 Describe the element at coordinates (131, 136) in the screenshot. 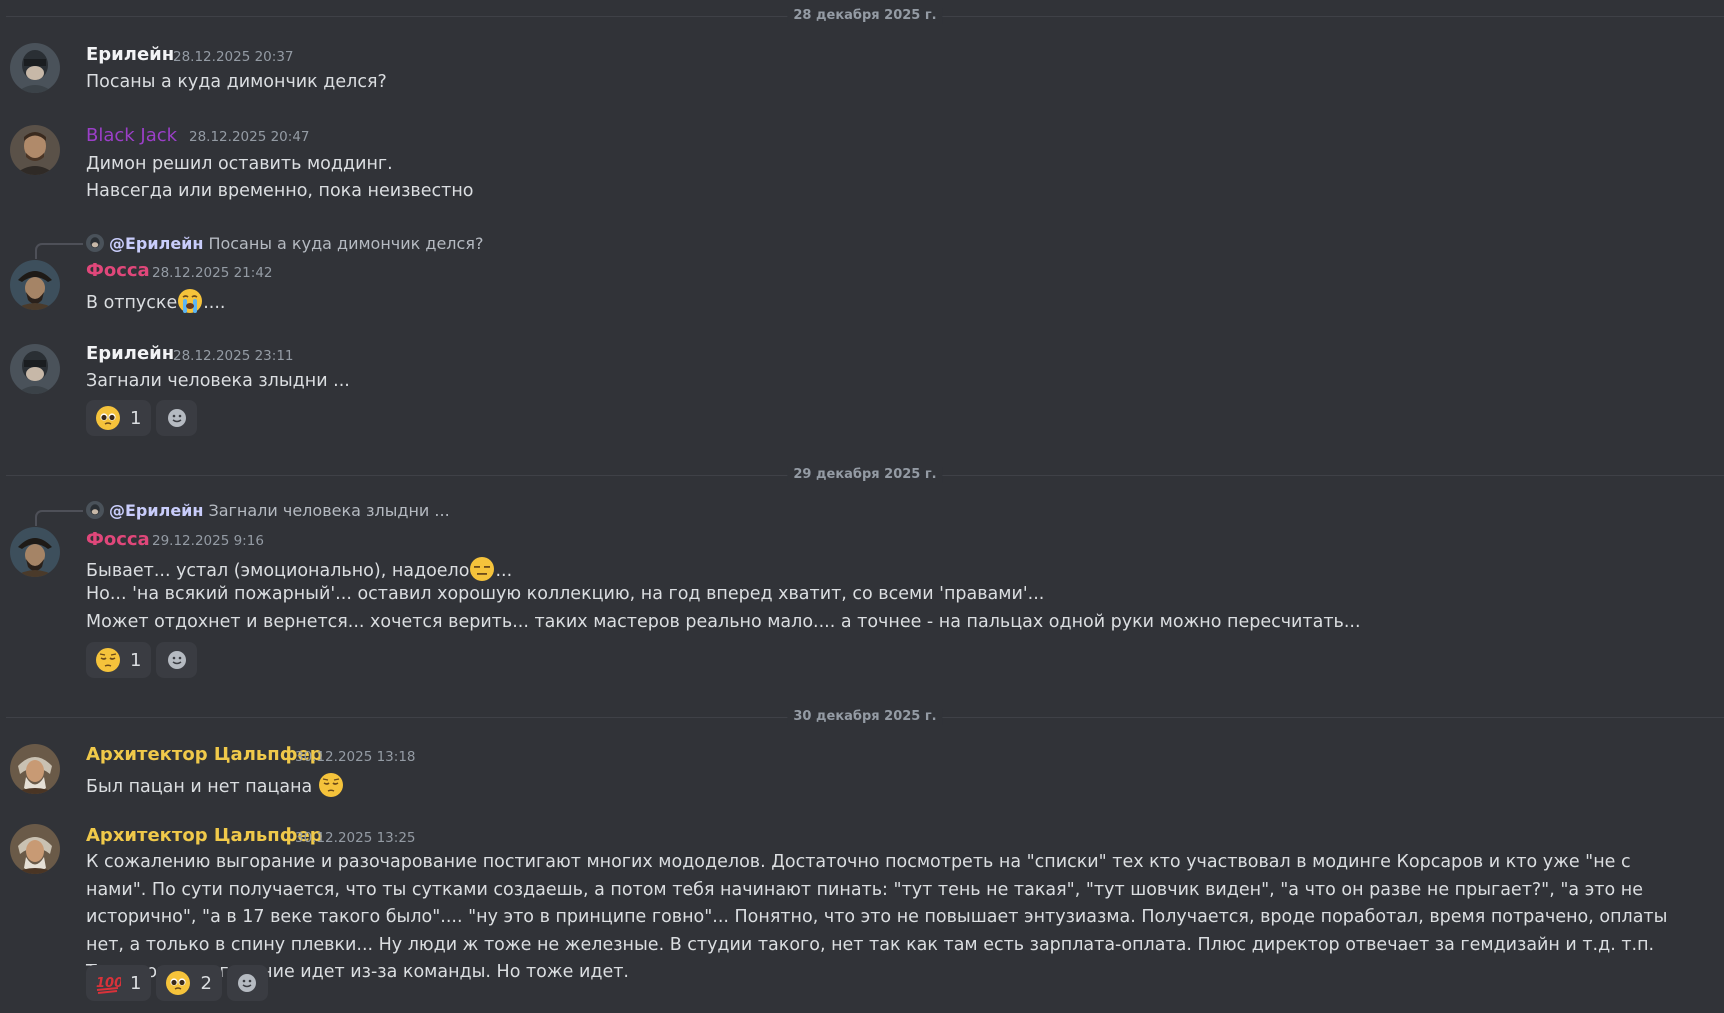

I see `message-author: Black Jack` at that location.